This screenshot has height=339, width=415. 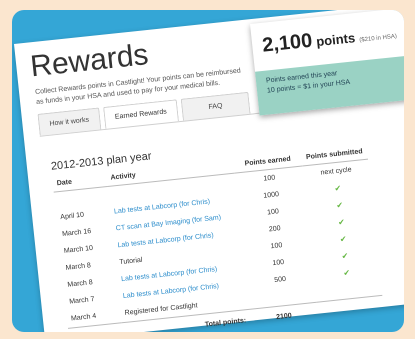 I want to click on hsa-amount: ($210 in HSA), so click(x=378, y=38).